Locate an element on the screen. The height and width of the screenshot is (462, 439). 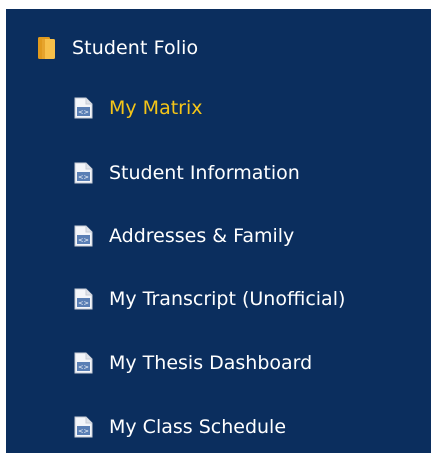
menu-item-my-class-schedule: <> My Class Schedule is located at coordinates (180, 427).